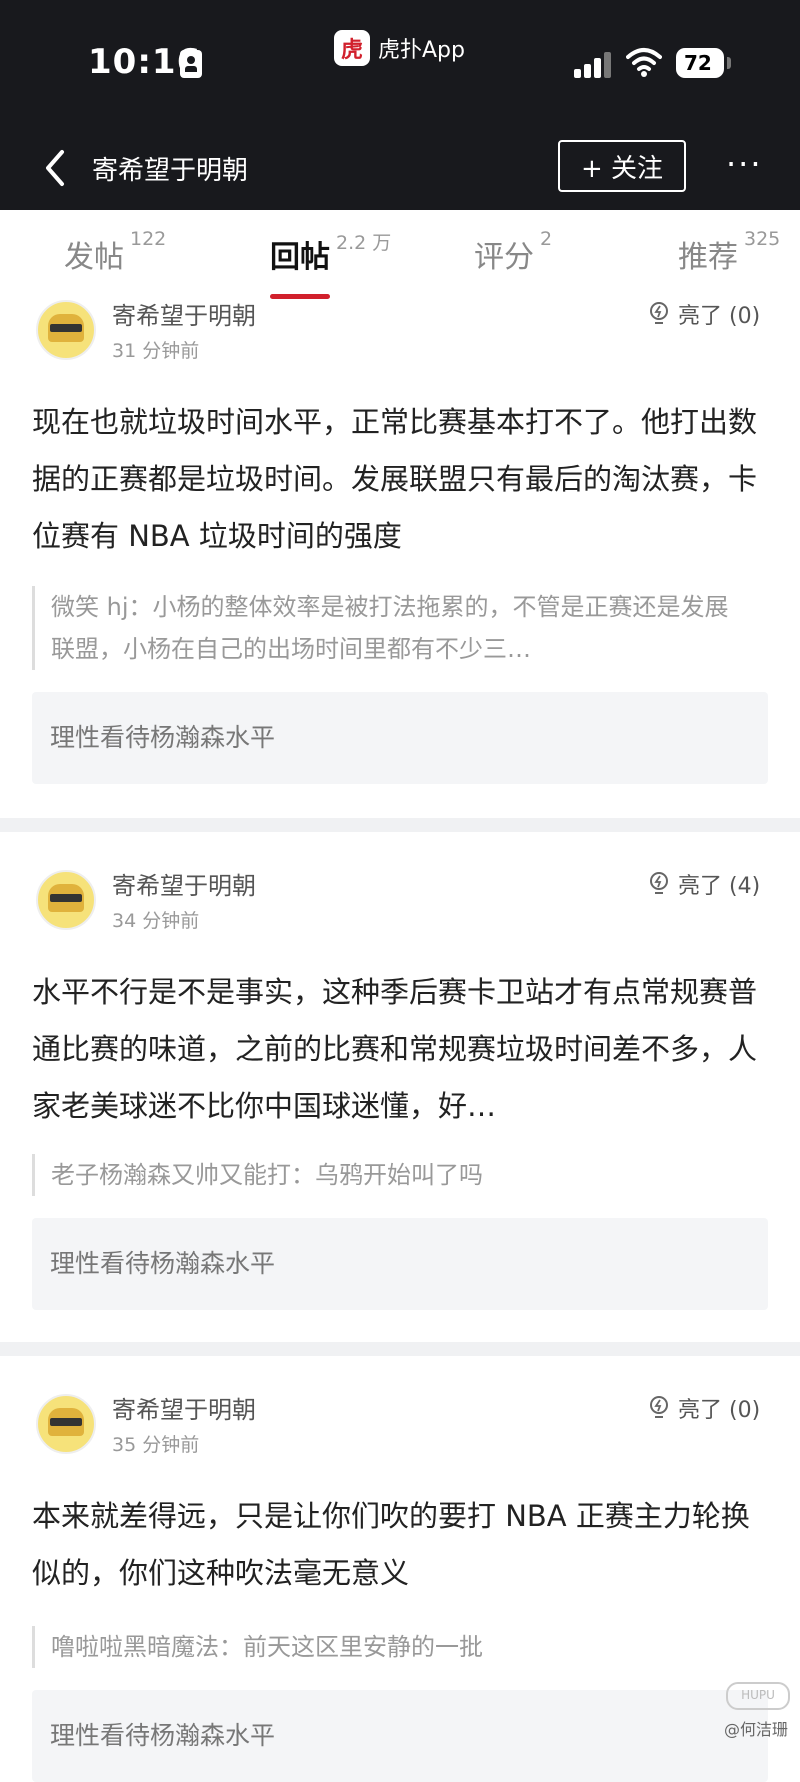 The width and height of the screenshot is (800, 1782). I want to click on wifi-icon, so click(644, 62).